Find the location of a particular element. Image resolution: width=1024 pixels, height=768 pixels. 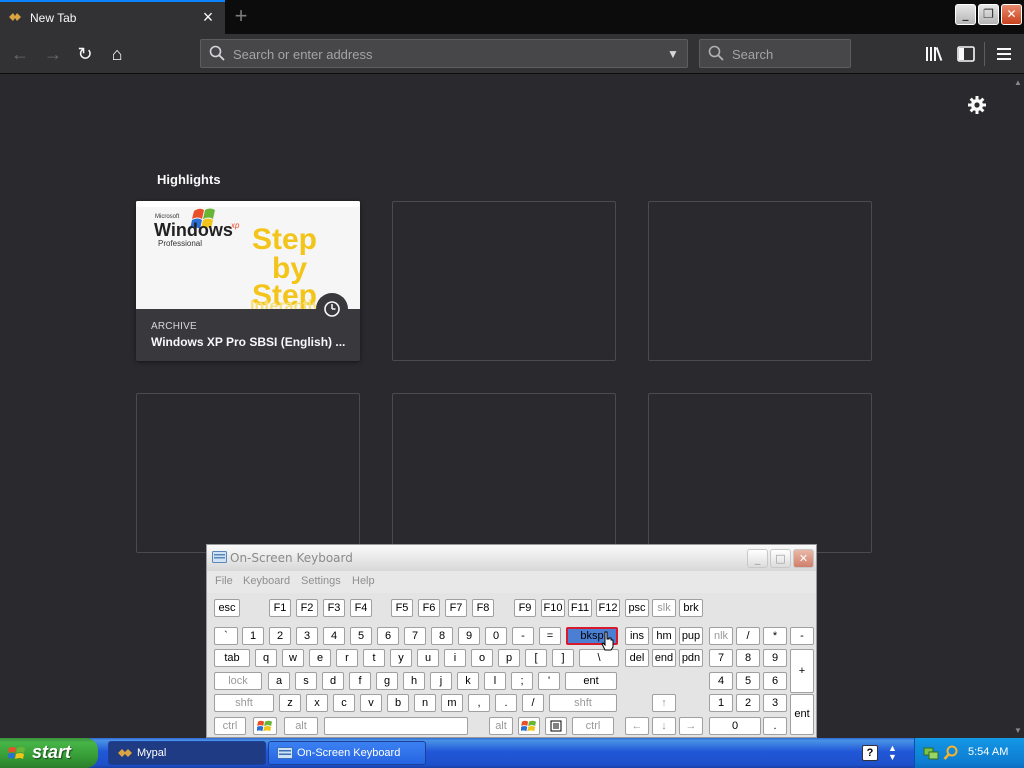

osk-key-up: ↑ is located at coordinates (664, 703).